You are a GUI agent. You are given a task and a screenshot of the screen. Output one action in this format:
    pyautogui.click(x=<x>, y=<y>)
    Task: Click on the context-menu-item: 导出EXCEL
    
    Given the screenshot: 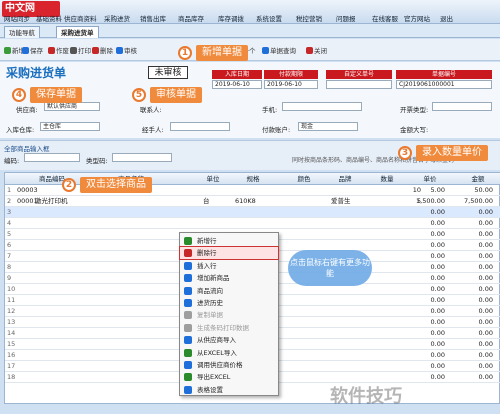 What is the action you would take?
    pyautogui.click(x=229, y=377)
    